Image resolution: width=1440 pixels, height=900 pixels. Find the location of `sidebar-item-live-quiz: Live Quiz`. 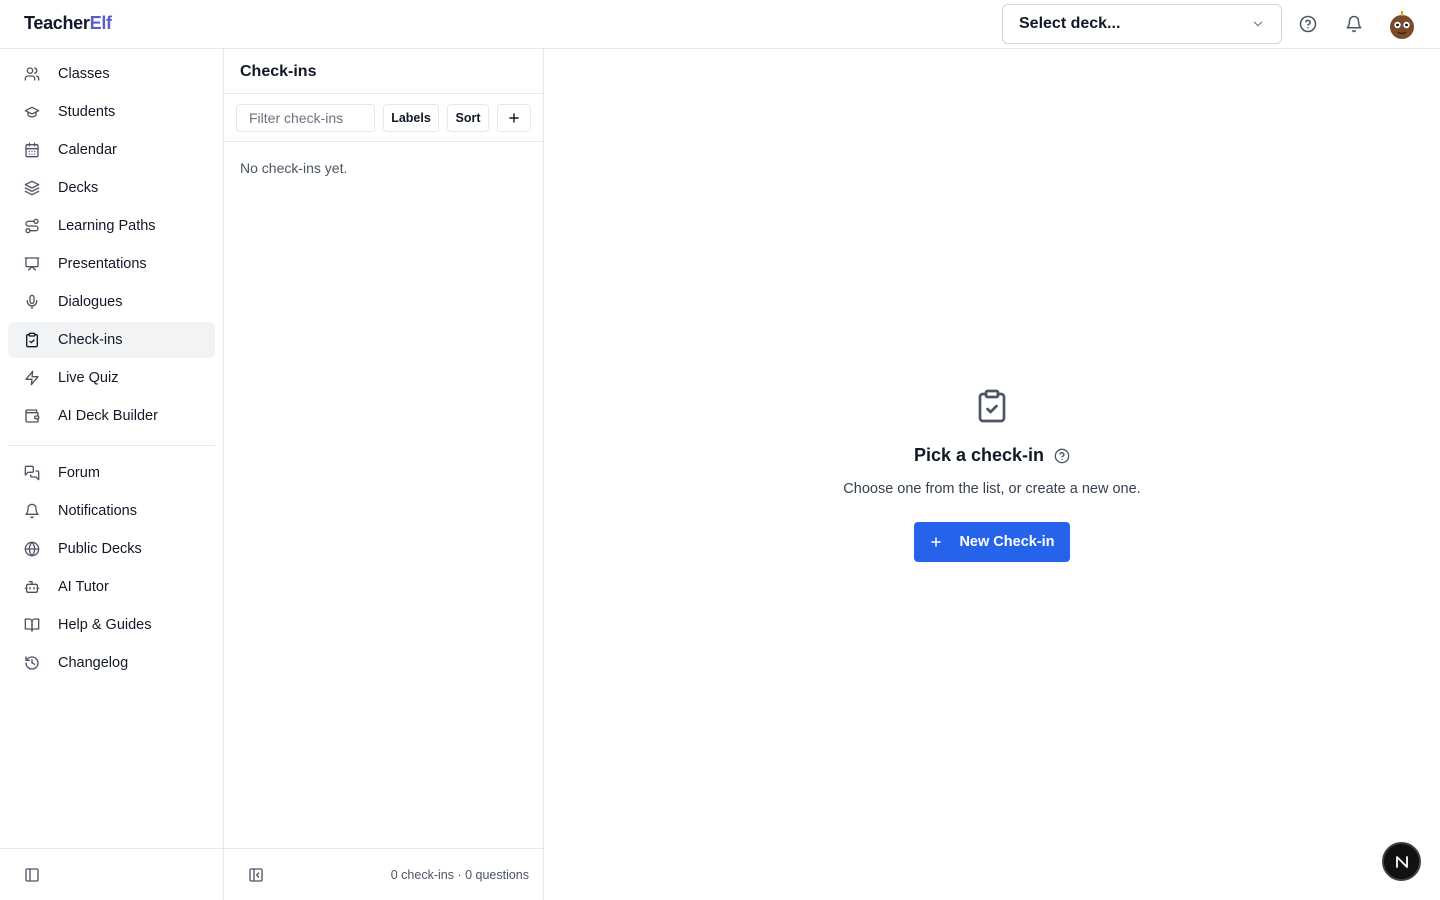

sidebar-item-live-quiz: Live Quiz is located at coordinates (111, 378).